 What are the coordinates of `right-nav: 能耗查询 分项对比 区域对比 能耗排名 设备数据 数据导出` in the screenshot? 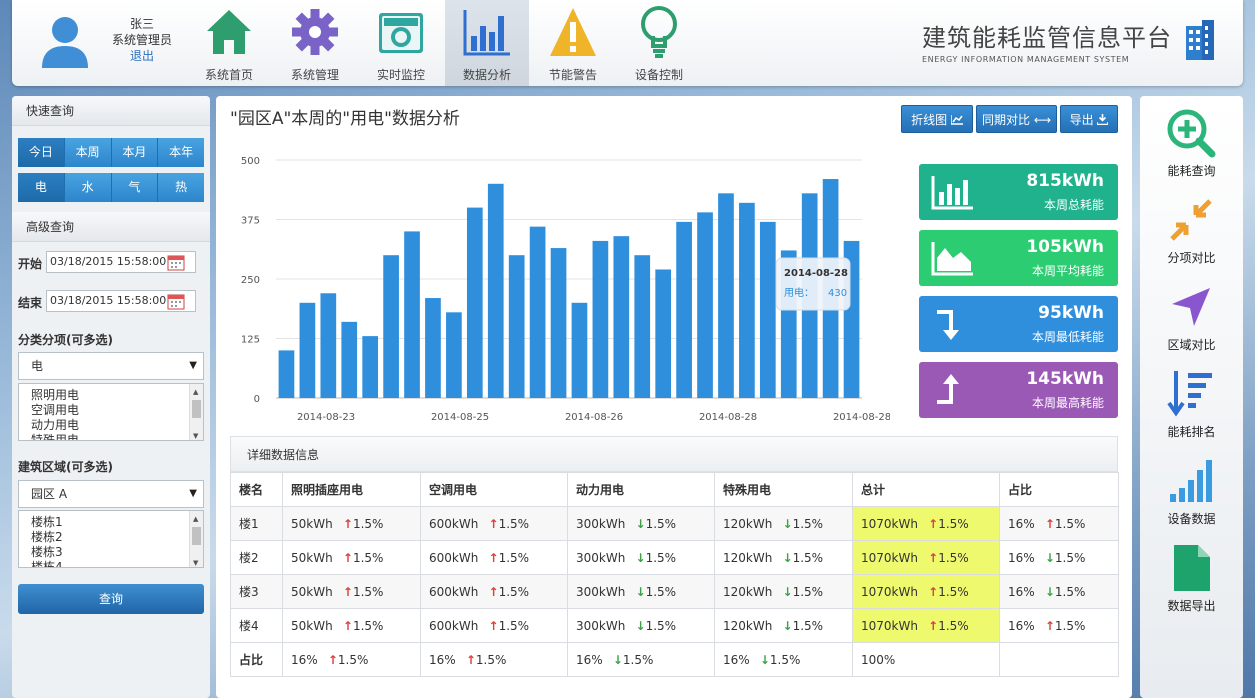 It's located at (1191, 397).